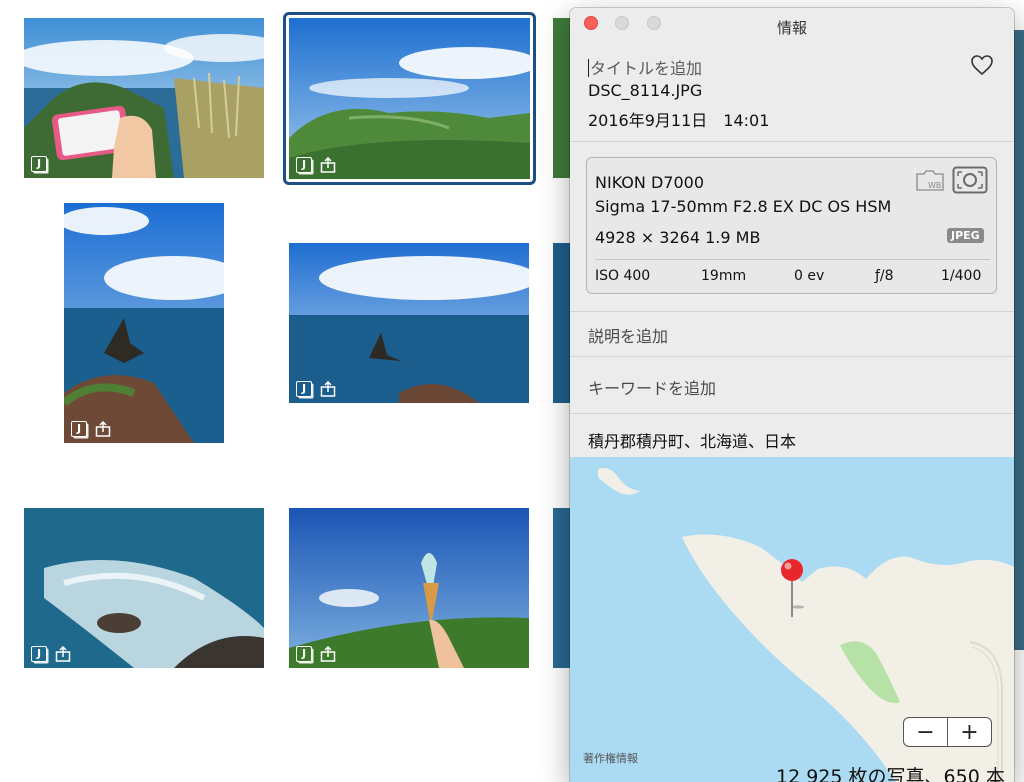  I want to click on capture-datetime: 2016年9月11日 14:01, so click(678, 119).